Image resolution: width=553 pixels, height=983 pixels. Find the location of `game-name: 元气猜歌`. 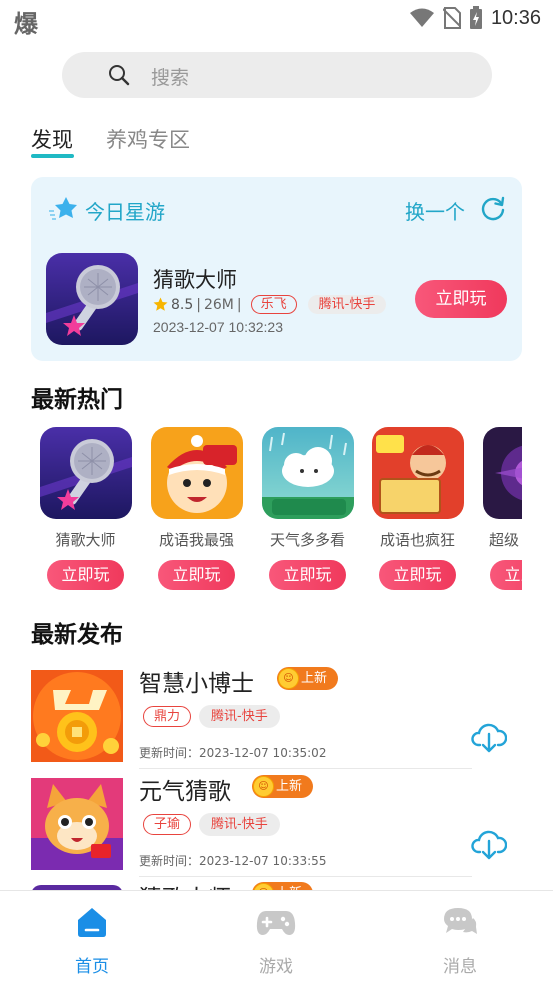

game-name: 元气猜歌 is located at coordinates (185, 789).